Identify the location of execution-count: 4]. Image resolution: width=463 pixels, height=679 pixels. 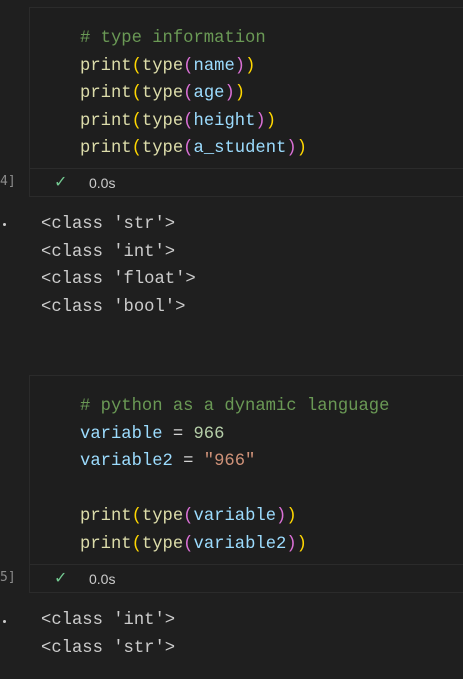
(8, 181).